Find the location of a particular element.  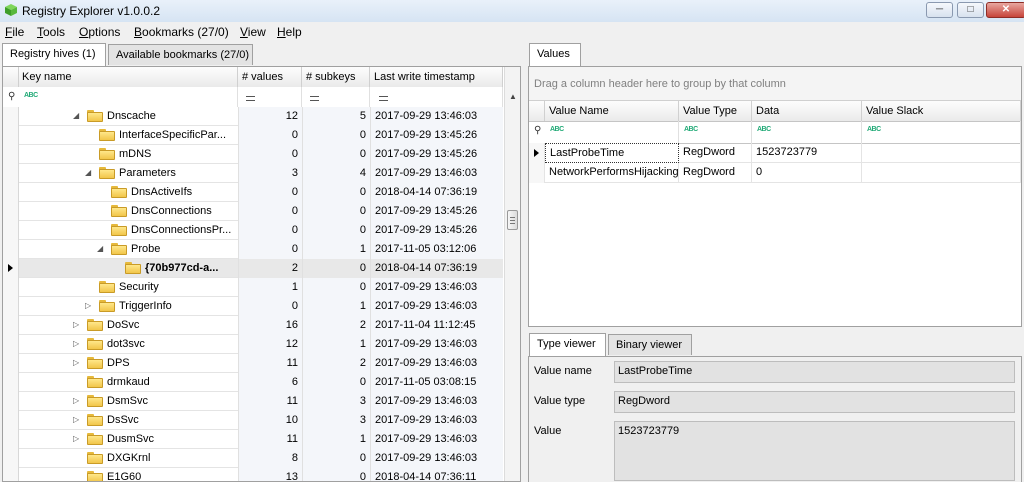

menu-help: Help is located at coordinates (289, 32).